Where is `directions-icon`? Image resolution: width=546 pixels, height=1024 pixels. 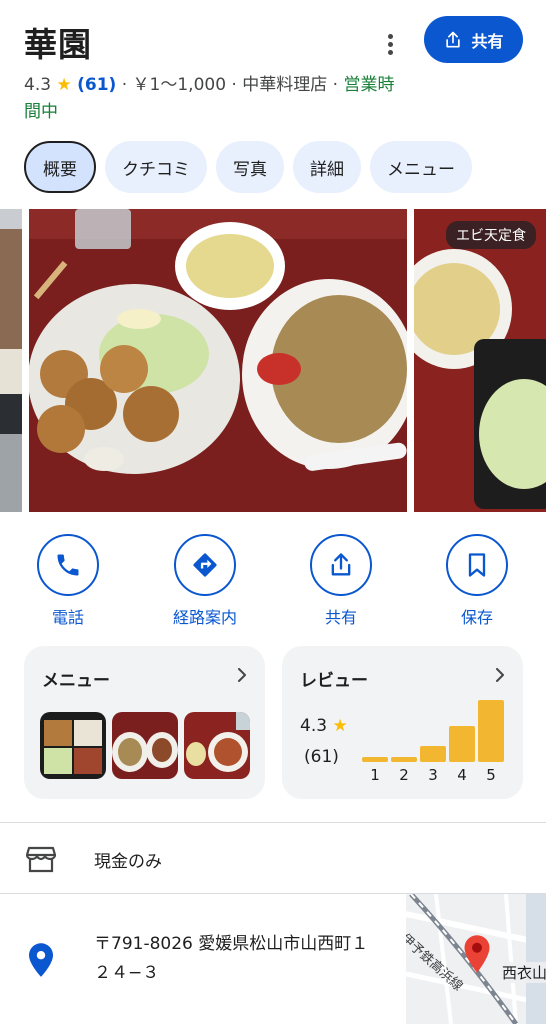 directions-icon is located at coordinates (205, 565).